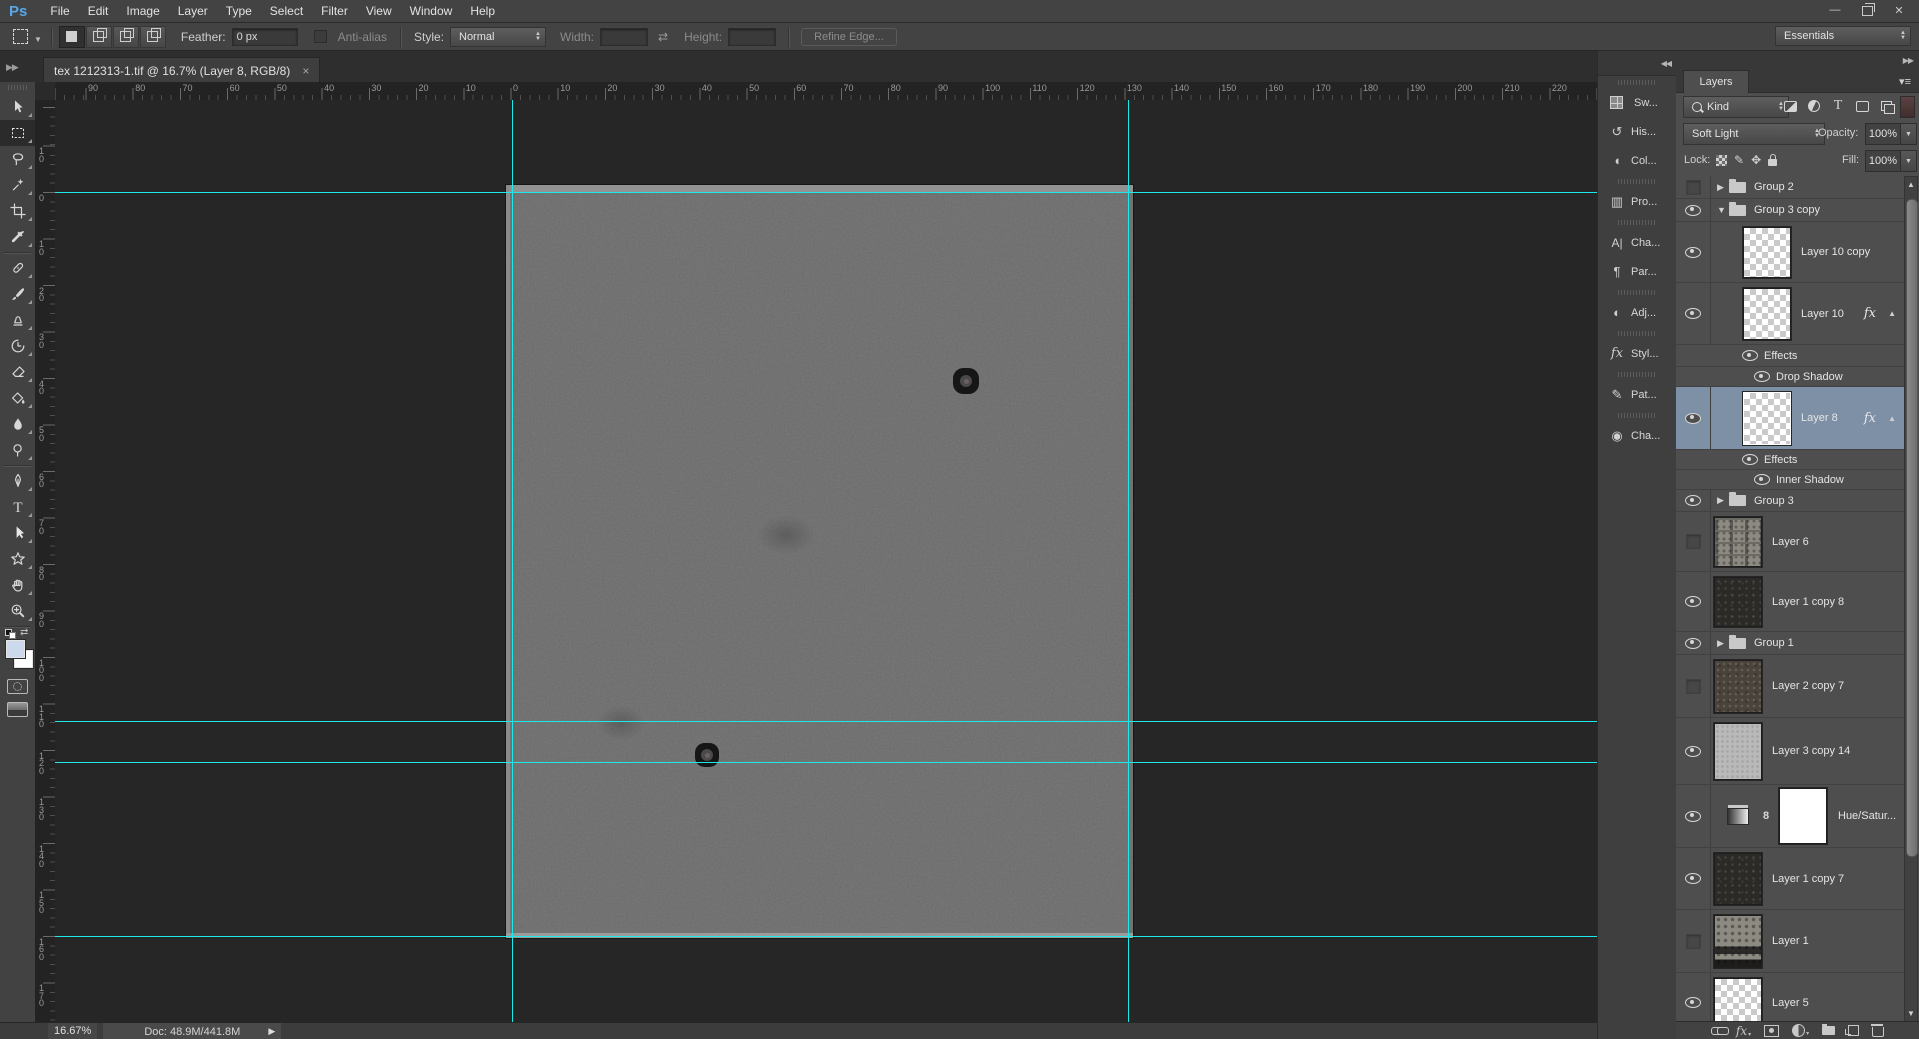  What do you see at coordinates (431, 11) in the screenshot?
I see `menu-window: Window` at bounding box center [431, 11].